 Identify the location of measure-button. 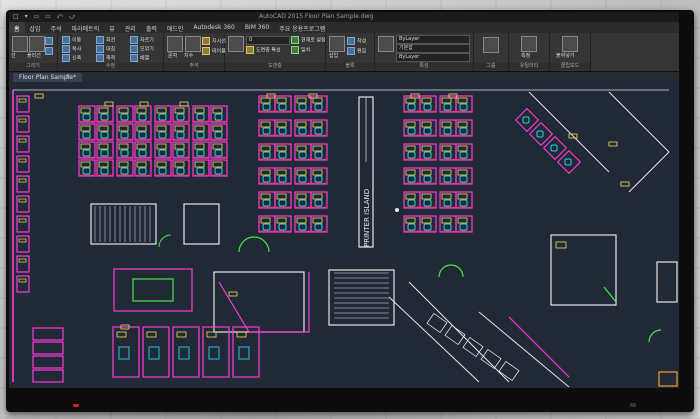
(529, 44).